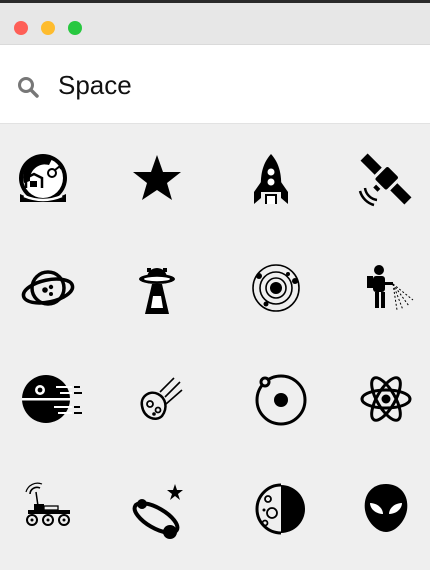 This screenshot has height=570, width=430. What do you see at coordinates (386, 289) in the screenshot?
I see `astronaut-spraying-icon` at bounding box center [386, 289].